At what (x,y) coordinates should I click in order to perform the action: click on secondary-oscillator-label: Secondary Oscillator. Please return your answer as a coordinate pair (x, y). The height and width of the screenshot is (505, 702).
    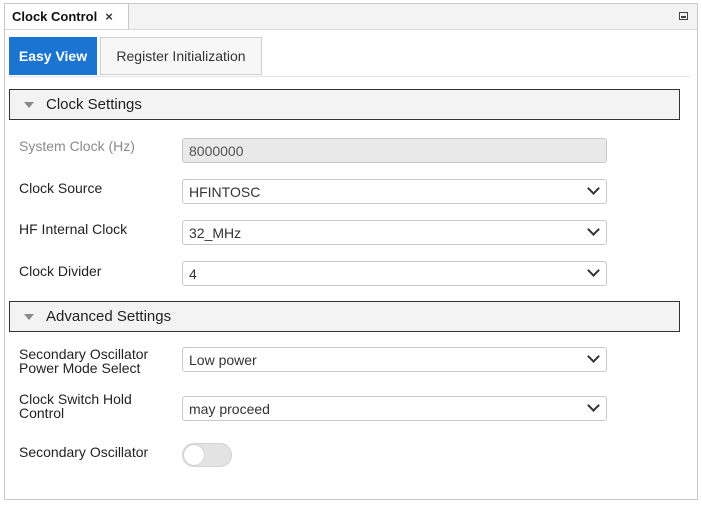
    Looking at the image, I should click on (84, 452).